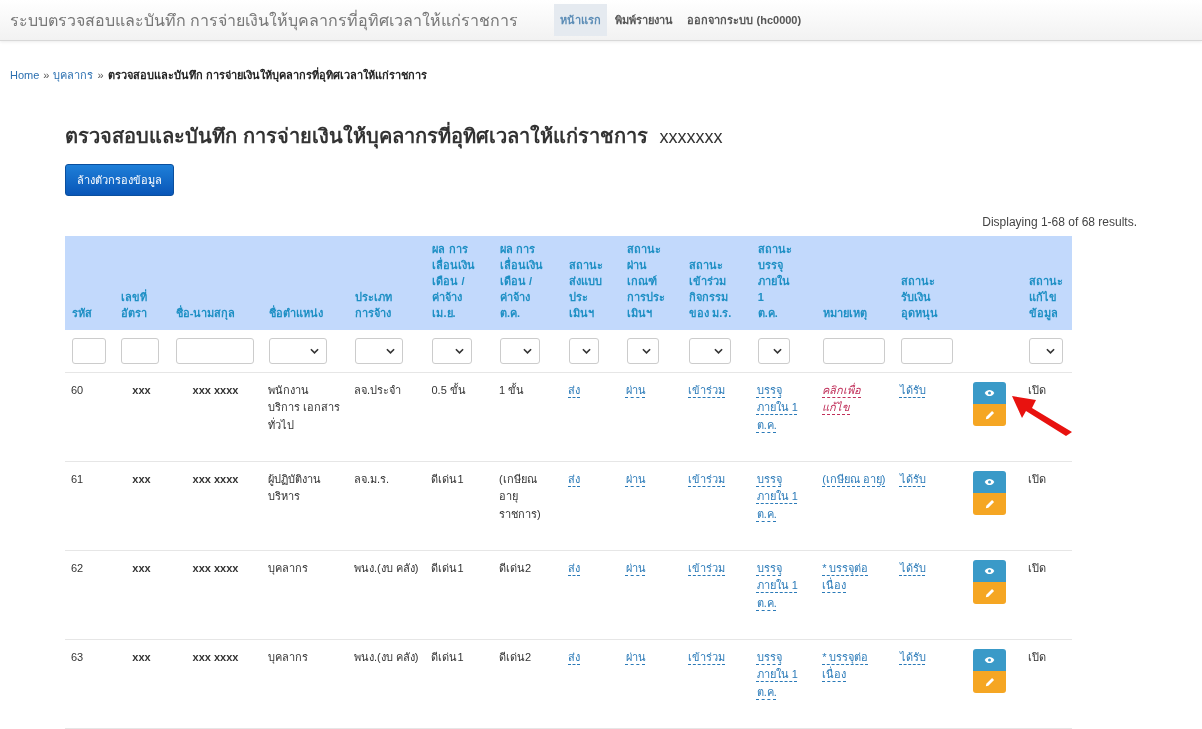 This screenshot has height=729, width=1202. I want to click on note-link: (เกษียณ อายุ), so click(854, 479).